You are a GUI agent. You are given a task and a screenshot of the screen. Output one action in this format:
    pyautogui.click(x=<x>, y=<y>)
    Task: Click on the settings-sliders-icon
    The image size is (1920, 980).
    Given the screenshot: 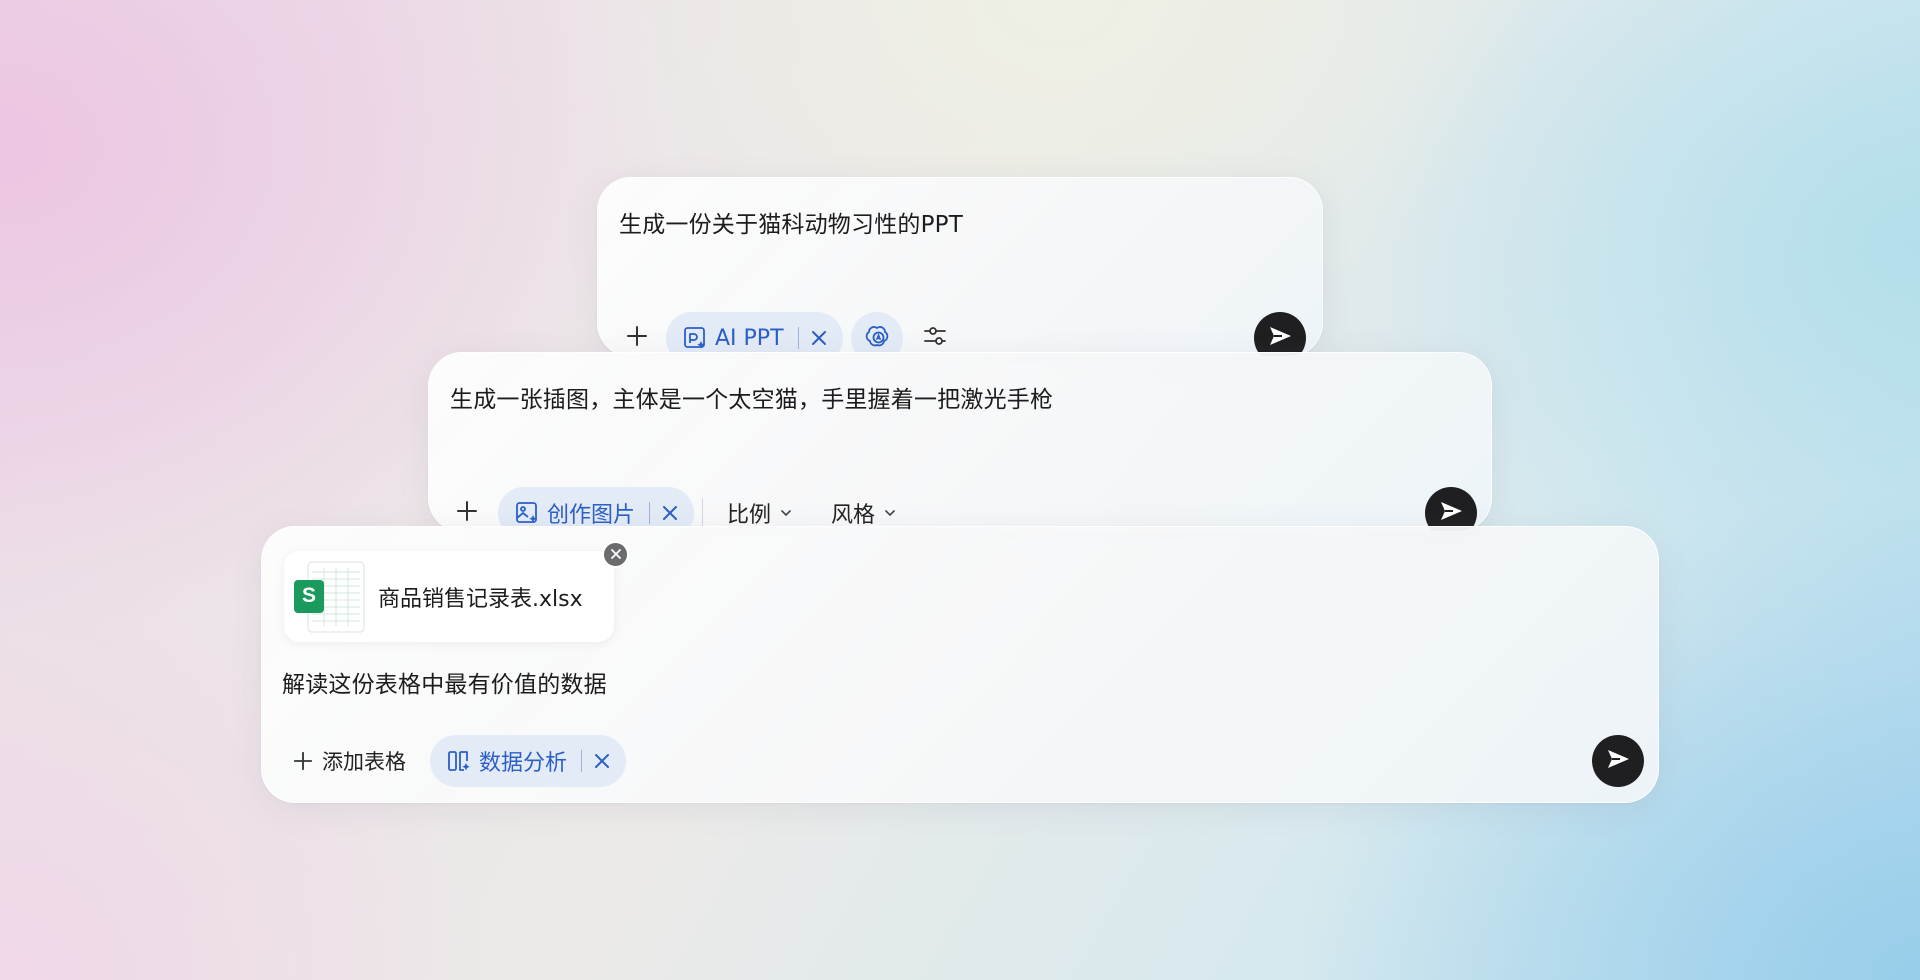 What is the action you would take?
    pyautogui.click(x=935, y=338)
    